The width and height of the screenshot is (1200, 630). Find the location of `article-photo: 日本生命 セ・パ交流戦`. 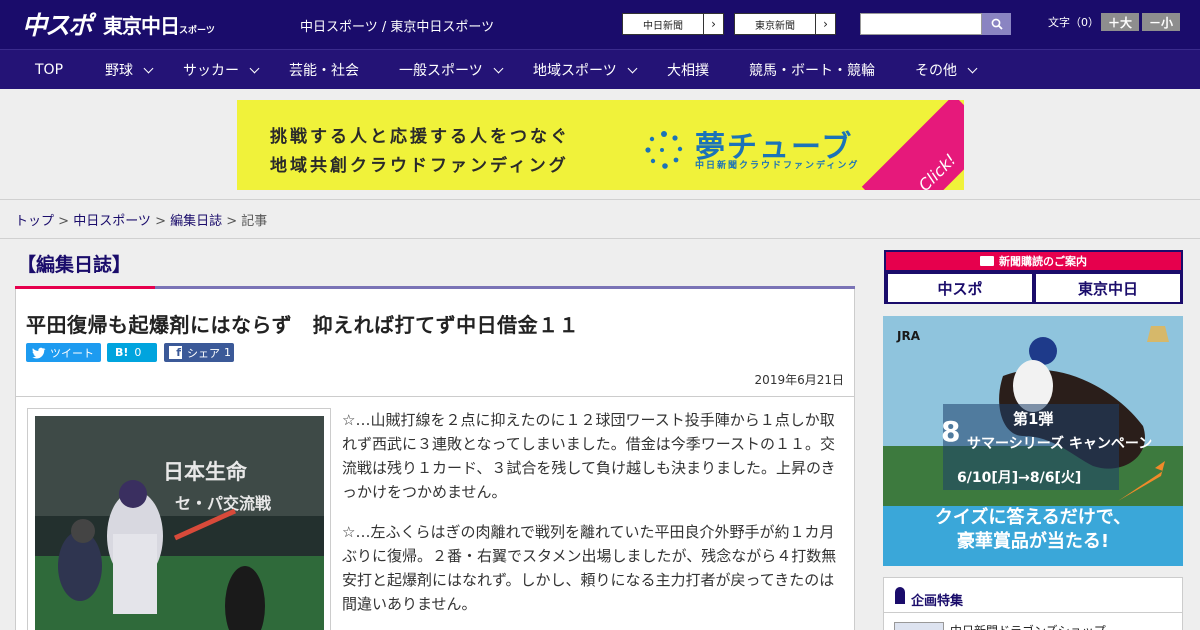

article-photo: 日本生命 セ・パ交流戦 is located at coordinates (179, 523).